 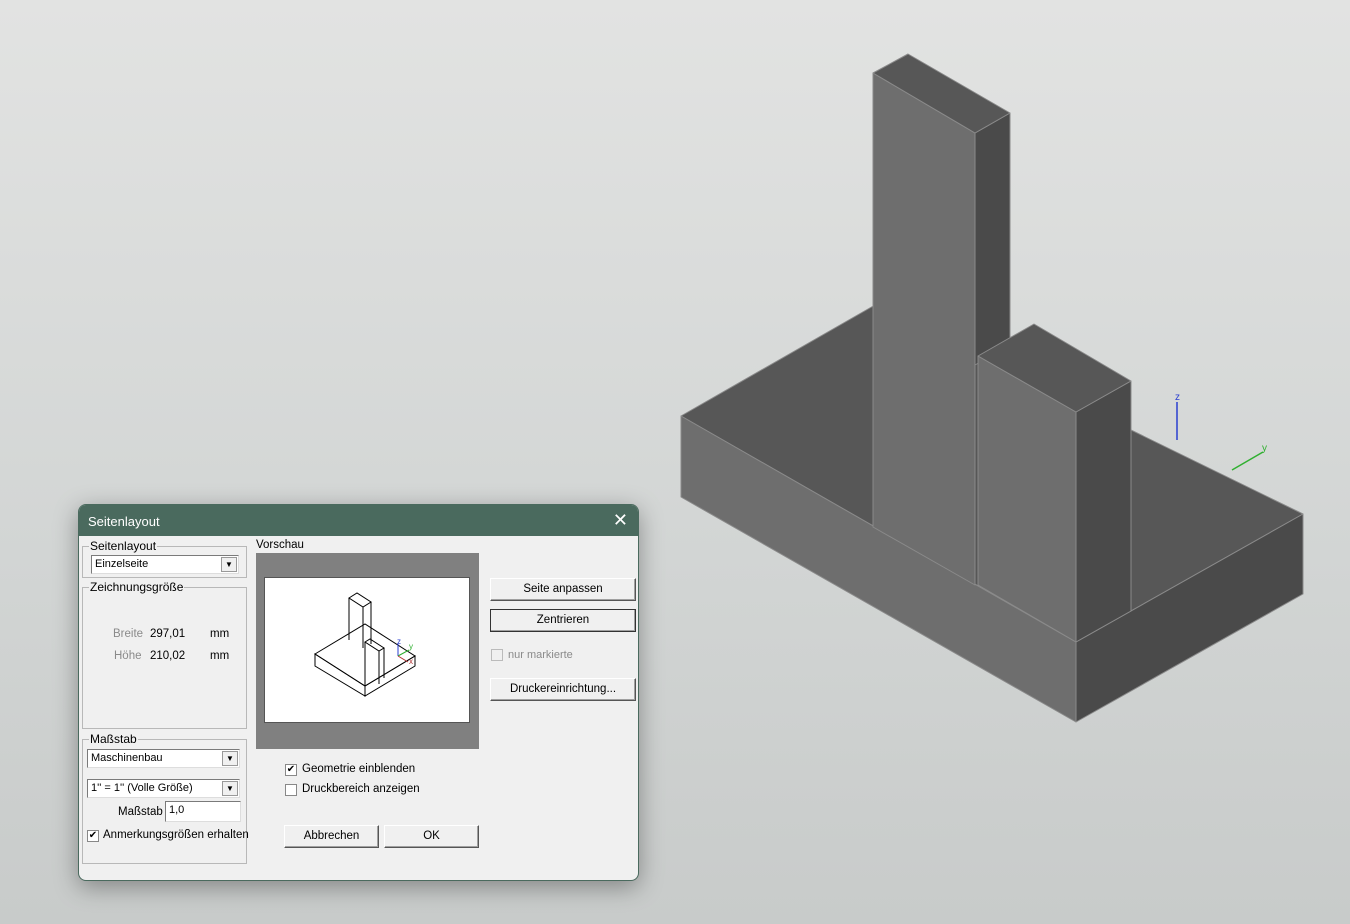 What do you see at coordinates (1177, 397) in the screenshot?
I see `z-axis-label: z` at bounding box center [1177, 397].